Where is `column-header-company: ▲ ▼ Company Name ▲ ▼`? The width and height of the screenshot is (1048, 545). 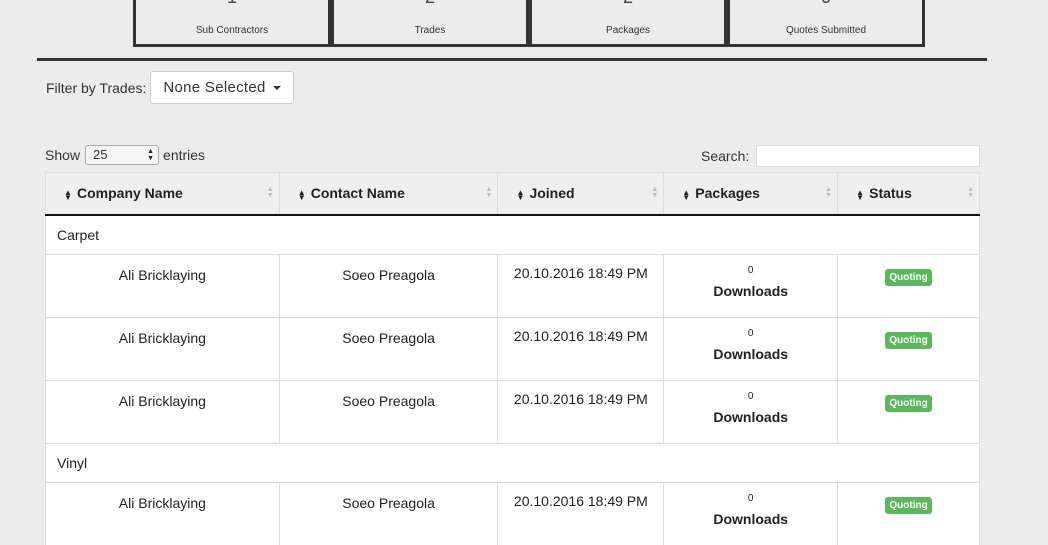 column-header-company: ▲ ▼ Company Name ▲ ▼ is located at coordinates (162, 194).